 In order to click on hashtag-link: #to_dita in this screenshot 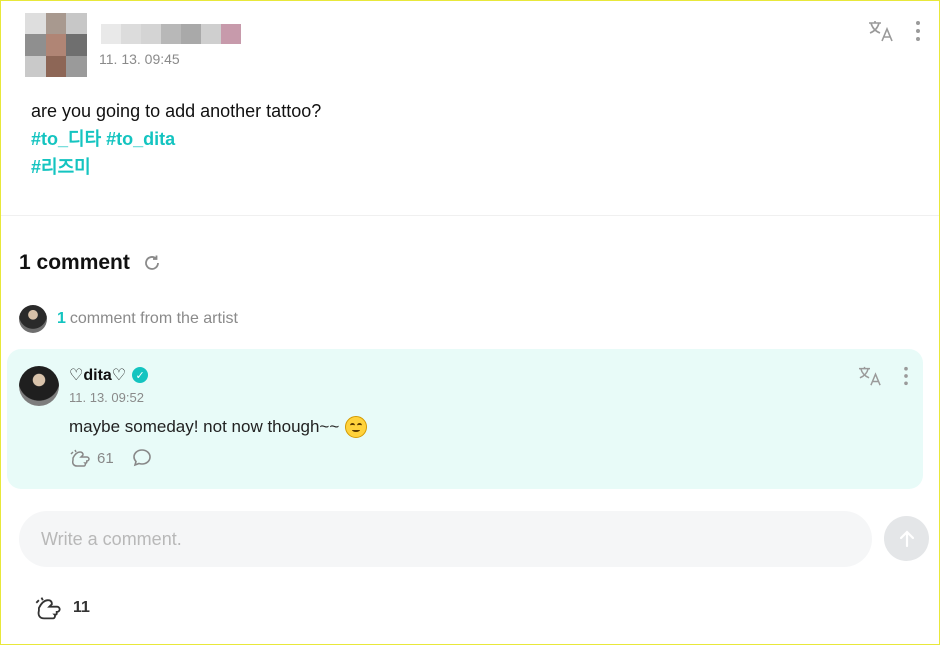, I will do `click(140, 139)`.